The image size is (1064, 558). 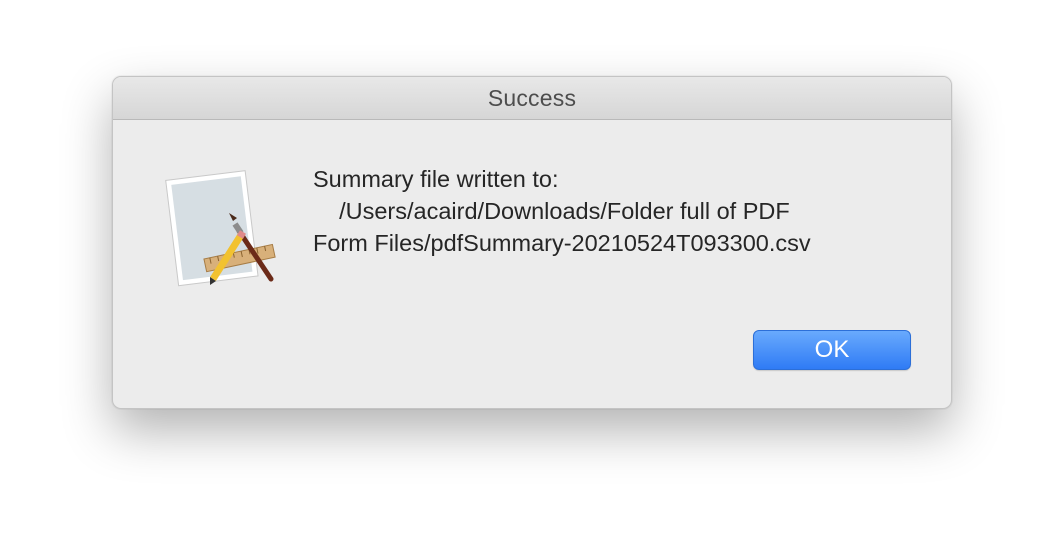 I want to click on ok-button: OK, so click(x=832, y=350).